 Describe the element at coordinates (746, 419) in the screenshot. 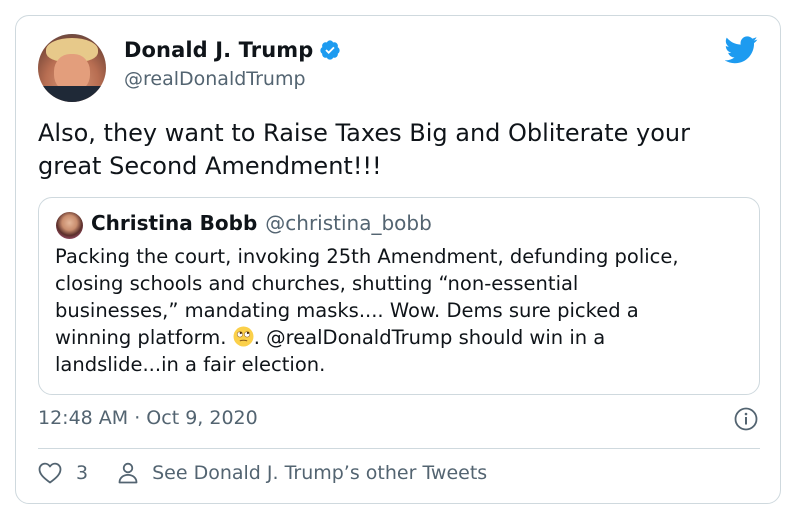

I see `info-icon` at that location.